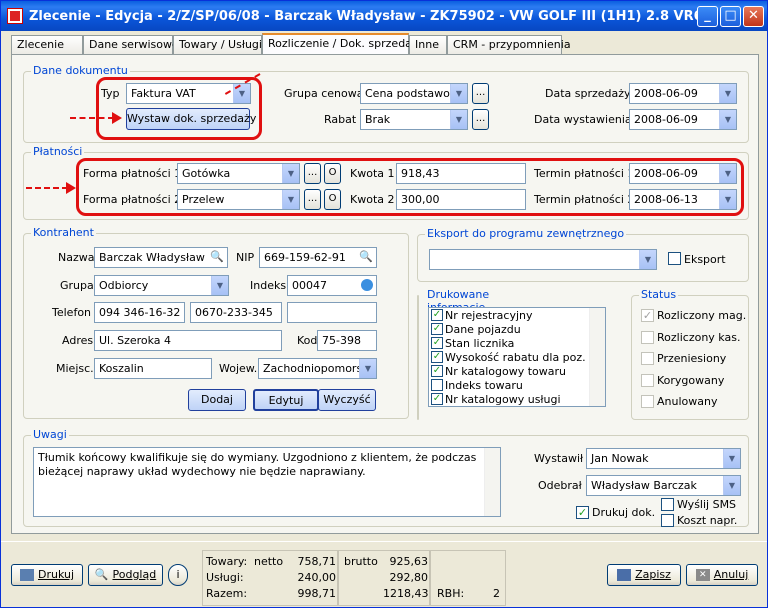 The height and width of the screenshot is (608, 768). Describe the element at coordinates (414, 93) in the screenshot. I see `grupa-cenowa-select: Cena podstawowa ▼` at that location.